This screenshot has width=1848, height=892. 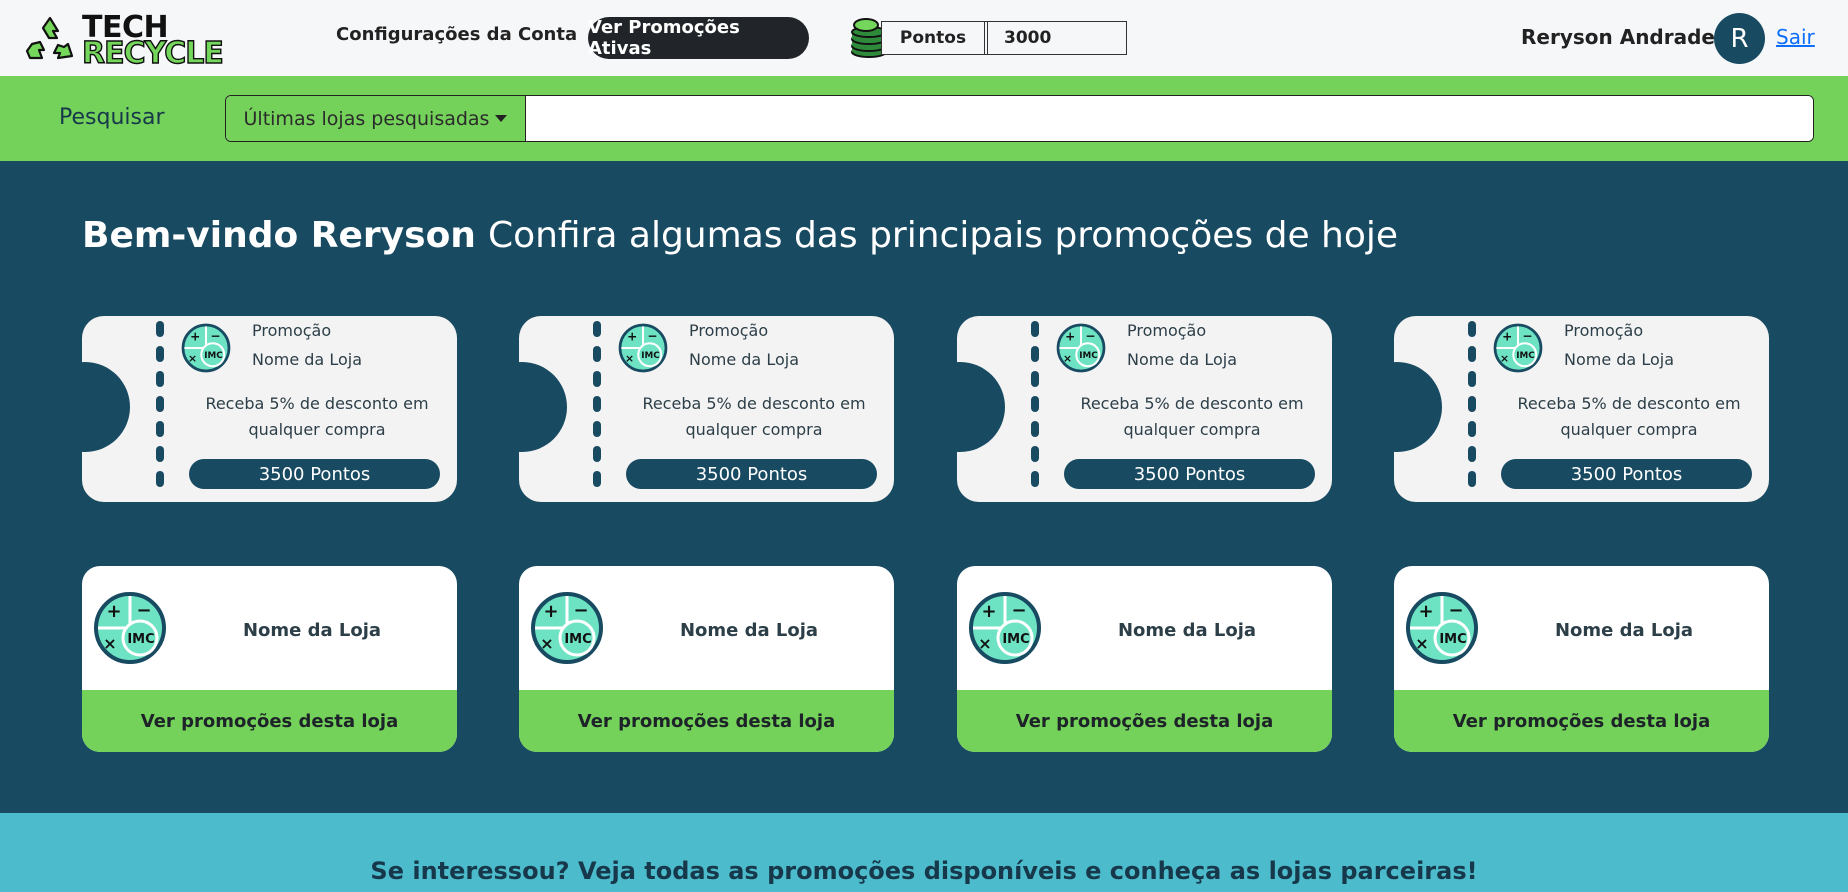 I want to click on recent-stores-dropdown-label: Últimas lojas pesquisadas, so click(x=366, y=118).